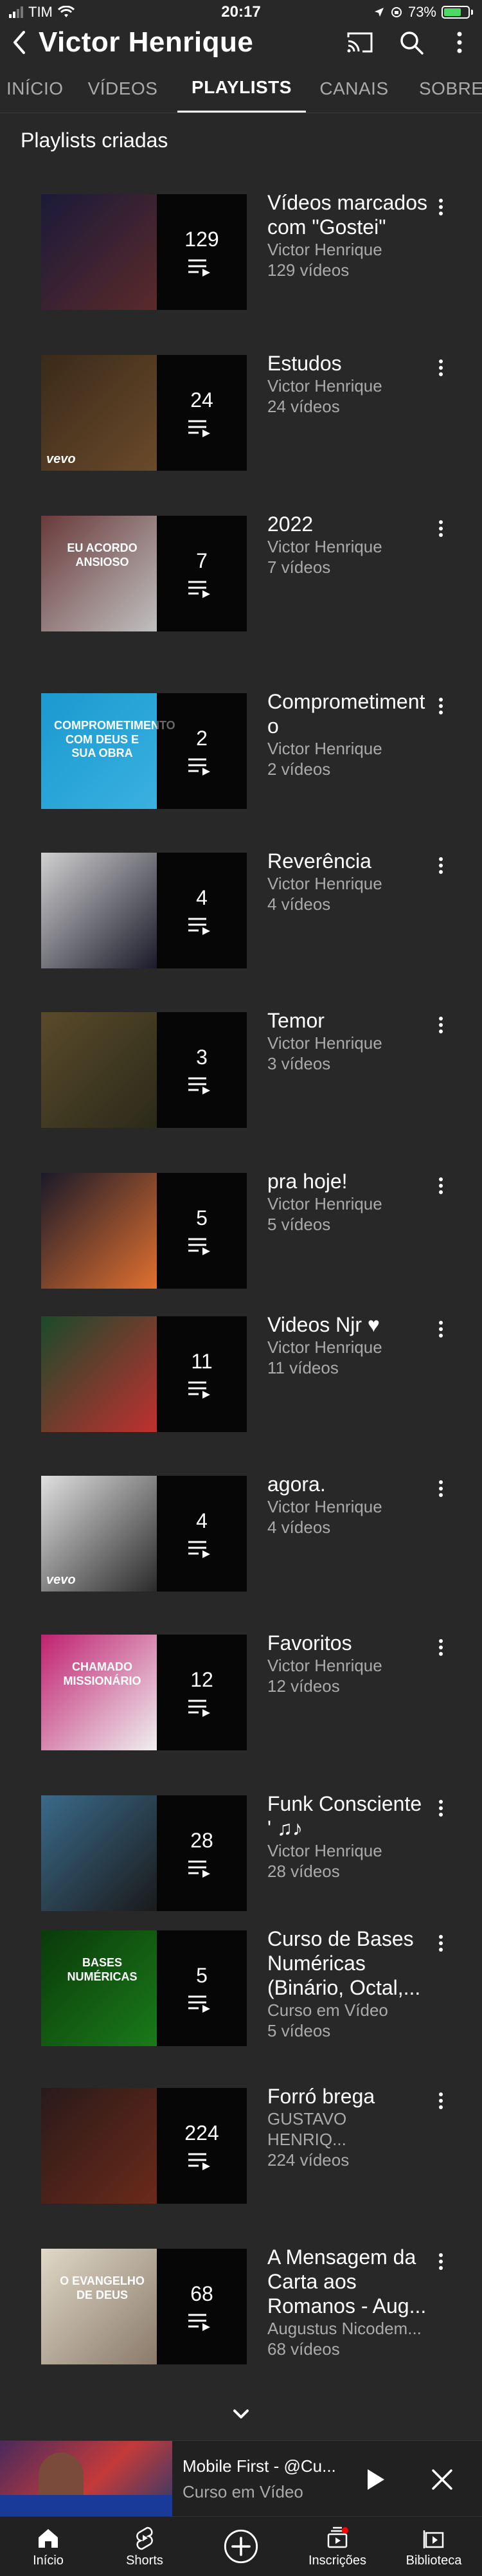  What do you see at coordinates (144, 1534) in the screenshot?
I see `playlist-thumbnail: vevo 4` at bounding box center [144, 1534].